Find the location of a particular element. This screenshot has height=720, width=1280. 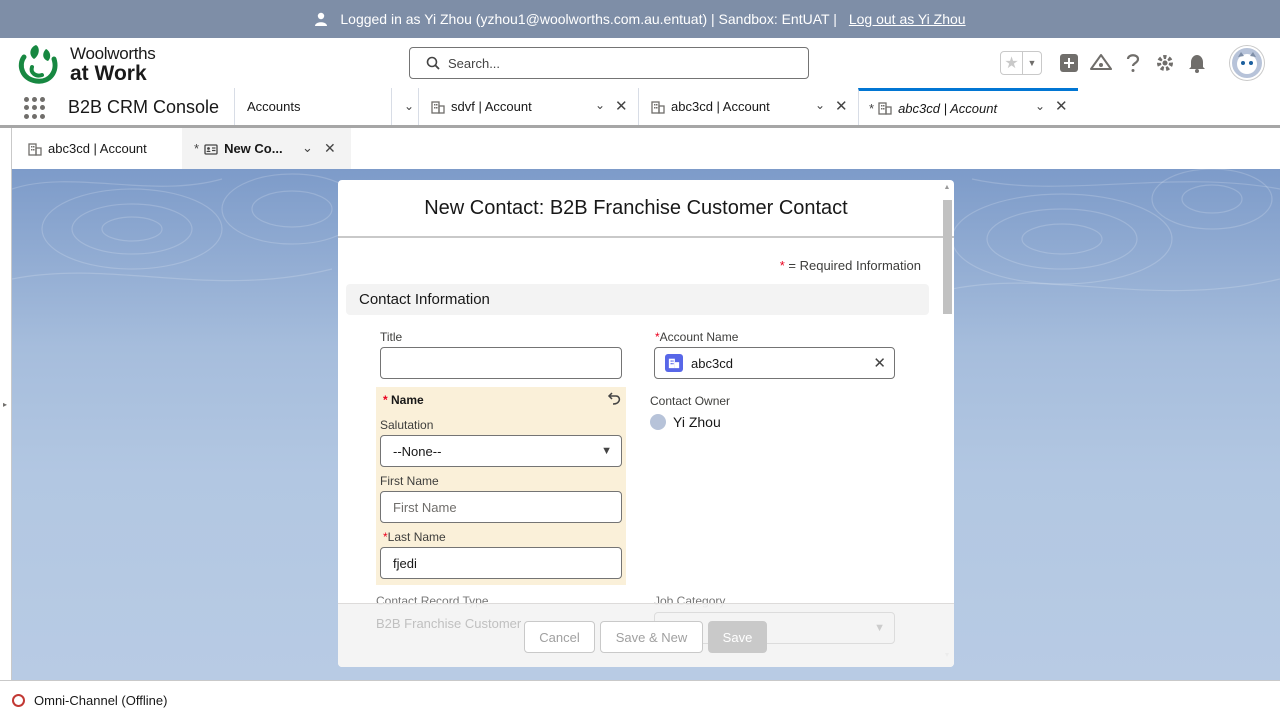

woolworths-logo: Woolworths at Work is located at coordinates (91, 64).